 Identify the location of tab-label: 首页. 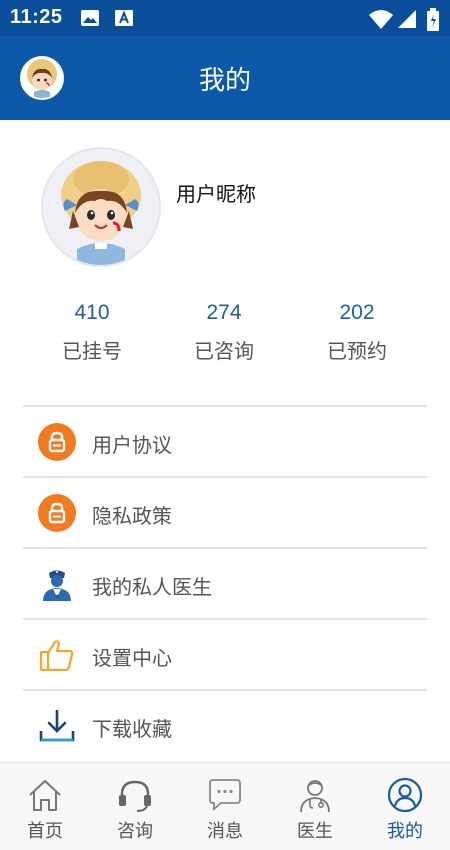
(45, 831).